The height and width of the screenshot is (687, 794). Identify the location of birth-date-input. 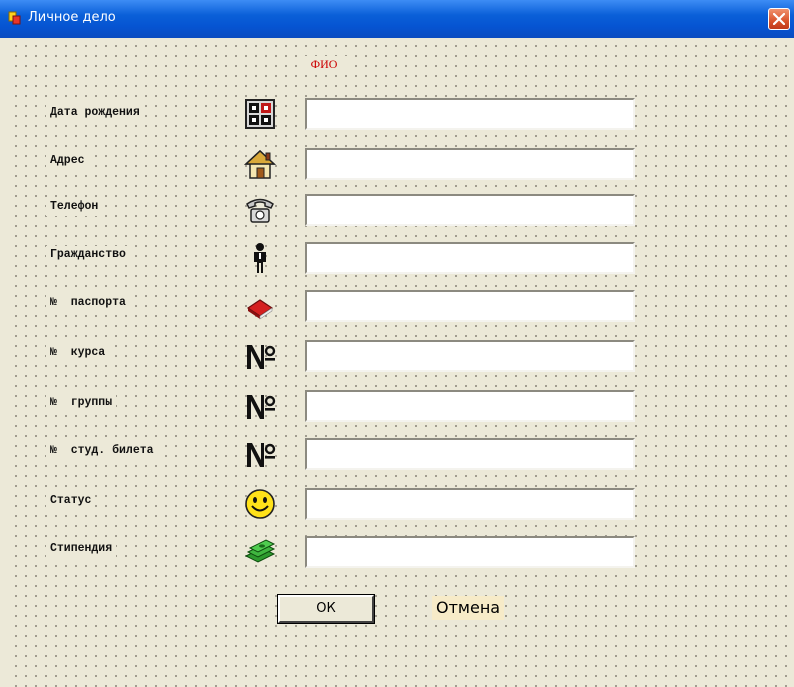
(470, 114).